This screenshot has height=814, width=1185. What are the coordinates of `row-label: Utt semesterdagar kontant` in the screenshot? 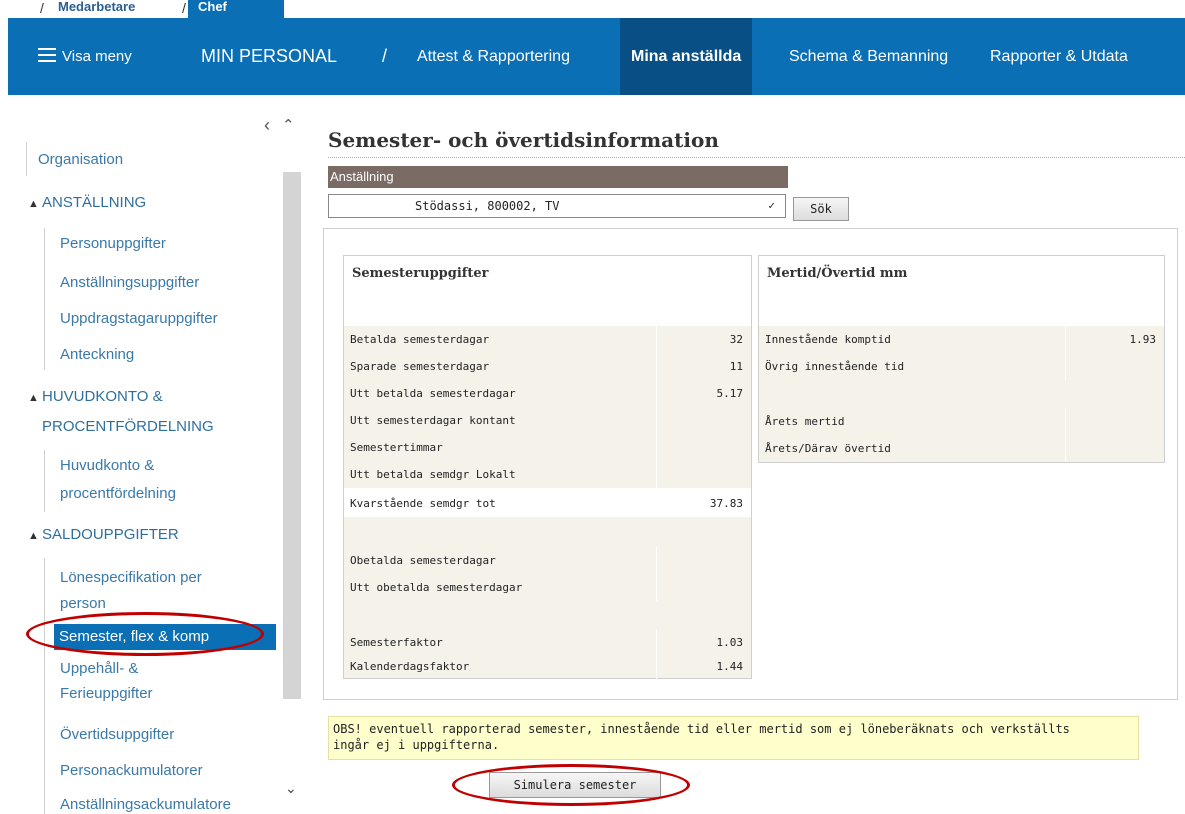 It's located at (433, 420).